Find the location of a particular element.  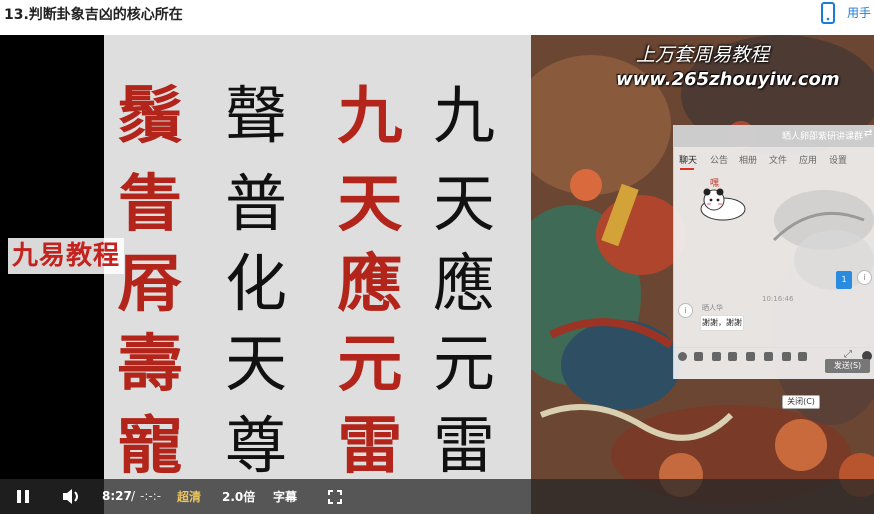

seal-glyph: 天 is located at coordinates (370, 203).